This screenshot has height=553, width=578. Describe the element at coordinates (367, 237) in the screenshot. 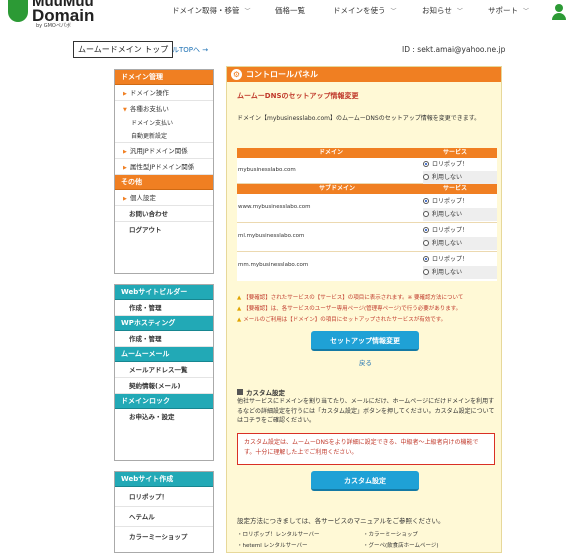

I see `table-row: ml.mybusinesslabo.com ロリポップ！ 利用しない` at that location.